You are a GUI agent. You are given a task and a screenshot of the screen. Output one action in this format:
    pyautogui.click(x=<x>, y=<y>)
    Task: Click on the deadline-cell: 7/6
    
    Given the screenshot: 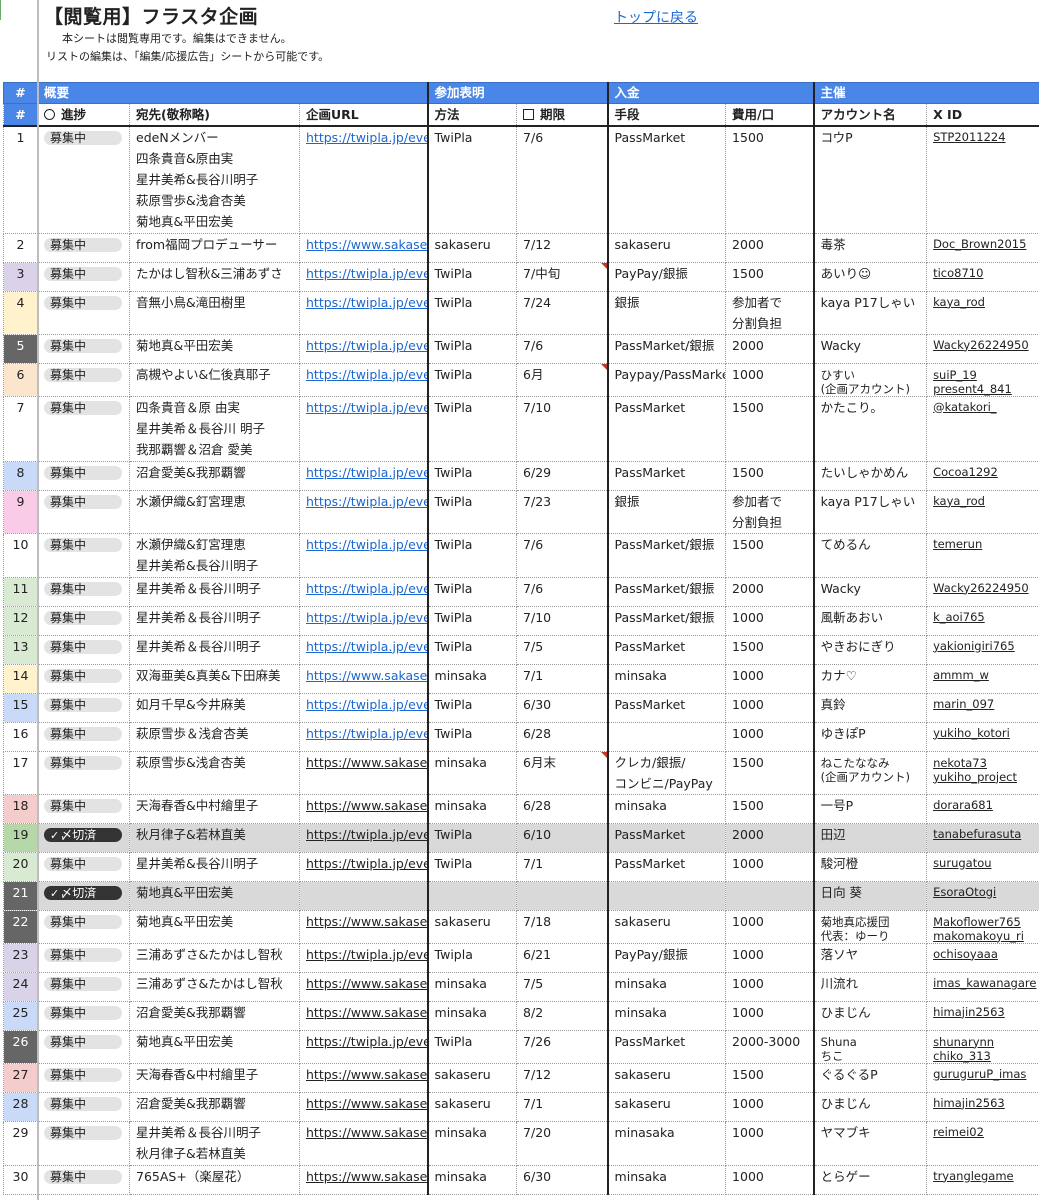 What is the action you would take?
    pyautogui.click(x=562, y=555)
    